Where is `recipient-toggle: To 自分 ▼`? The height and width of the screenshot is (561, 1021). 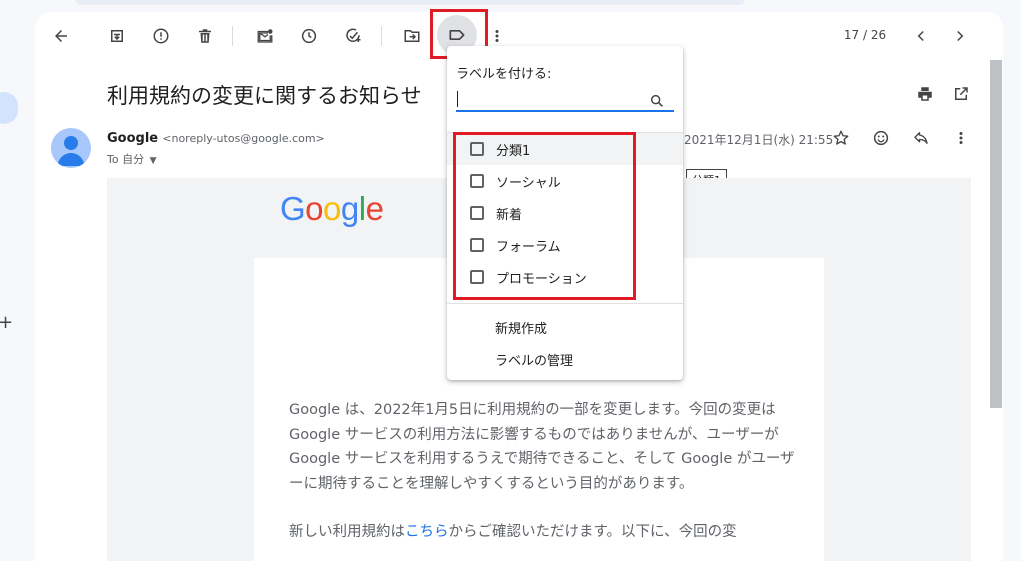
recipient-toggle: To 自分 ▼ is located at coordinates (132, 159).